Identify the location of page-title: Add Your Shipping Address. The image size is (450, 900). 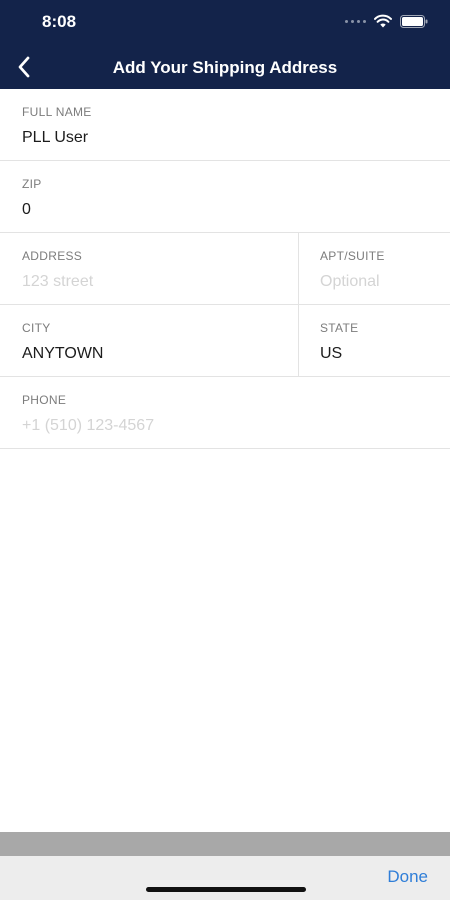
(225, 67).